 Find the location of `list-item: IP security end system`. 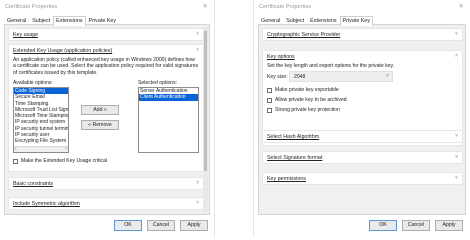

list-item: IP security end system is located at coordinates (41, 122).